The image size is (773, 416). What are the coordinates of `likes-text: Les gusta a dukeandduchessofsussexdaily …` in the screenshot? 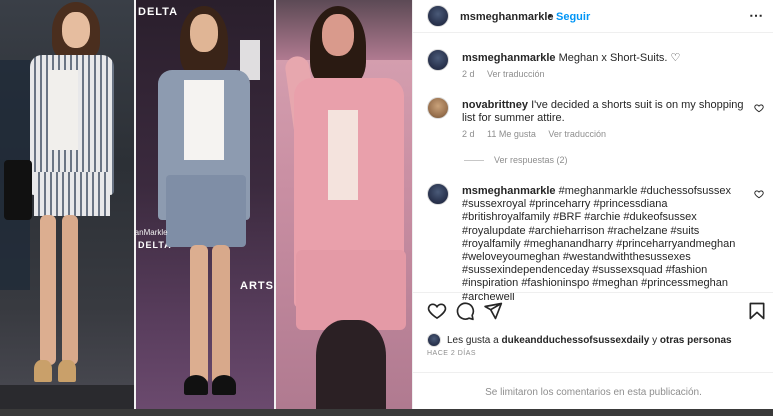 It's located at (589, 340).